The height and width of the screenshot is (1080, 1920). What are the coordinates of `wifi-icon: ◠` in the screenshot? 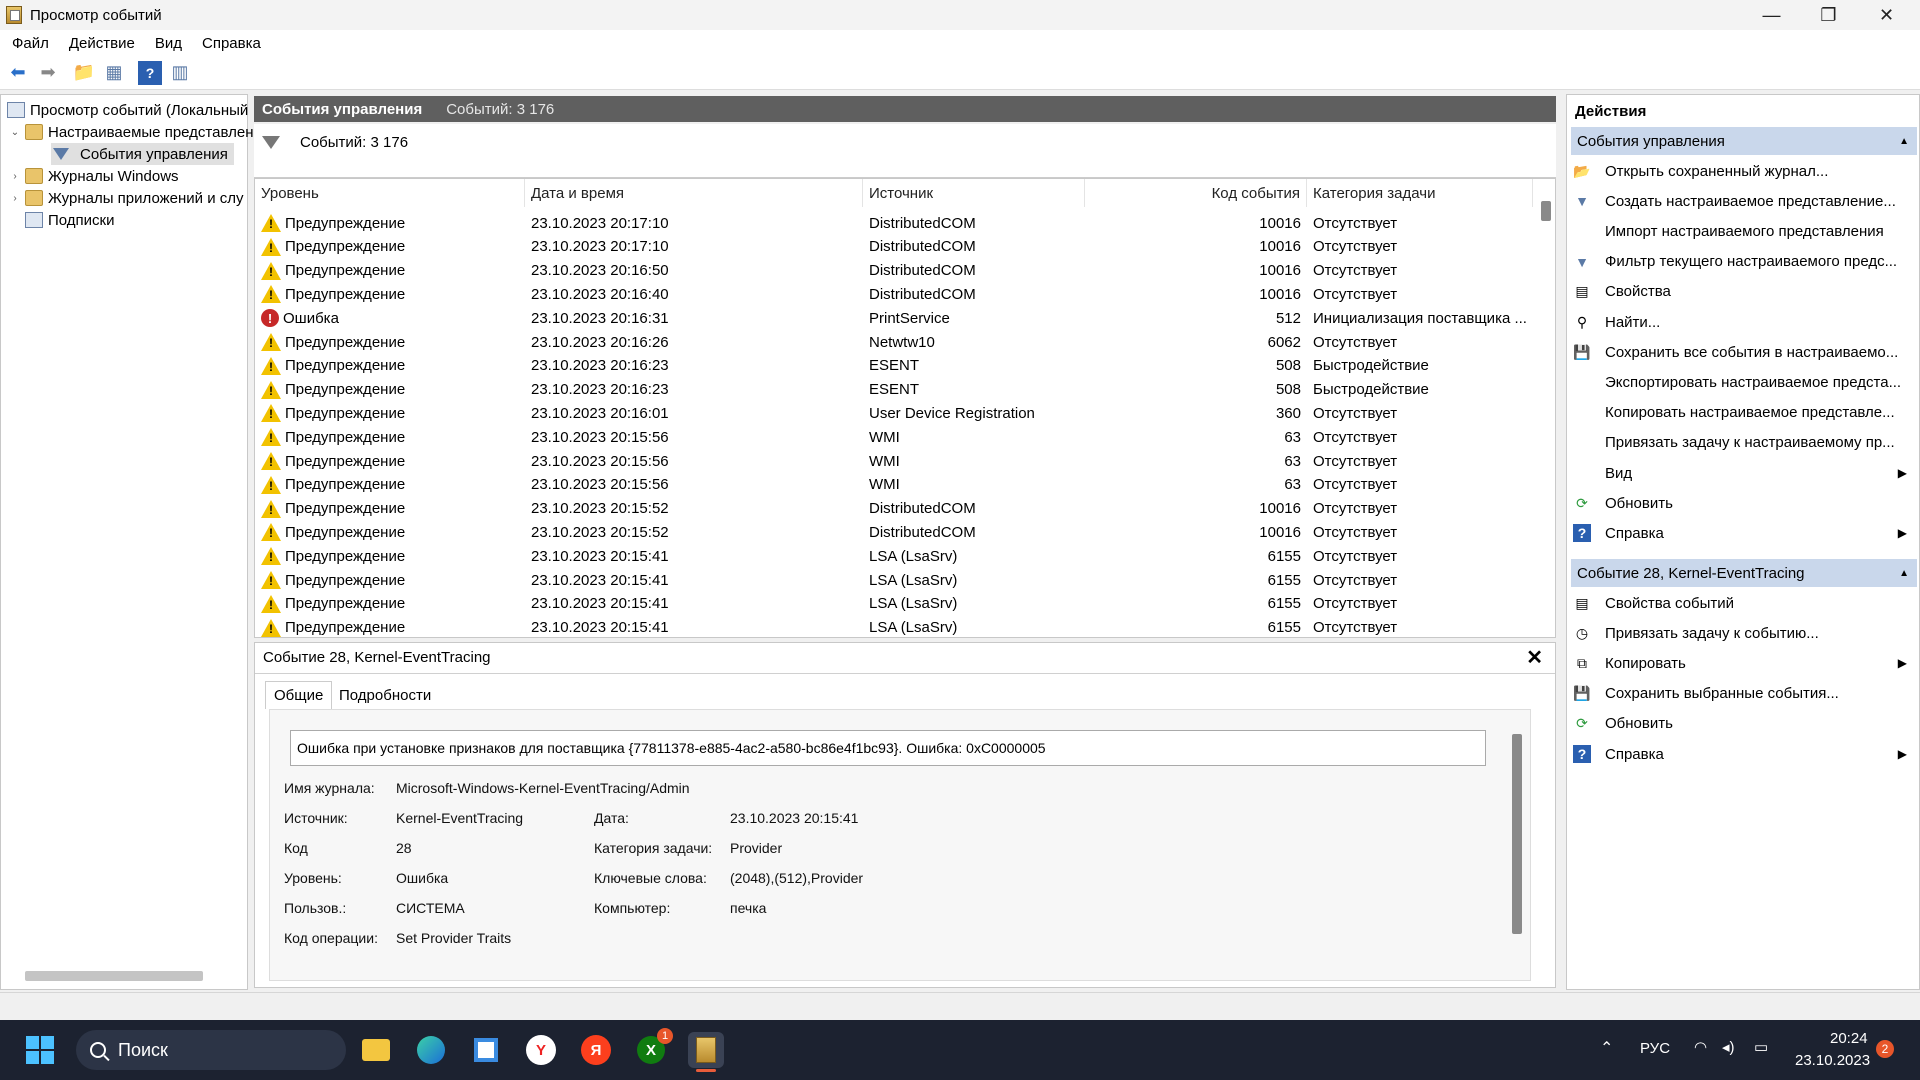 It's located at (1700, 1047).